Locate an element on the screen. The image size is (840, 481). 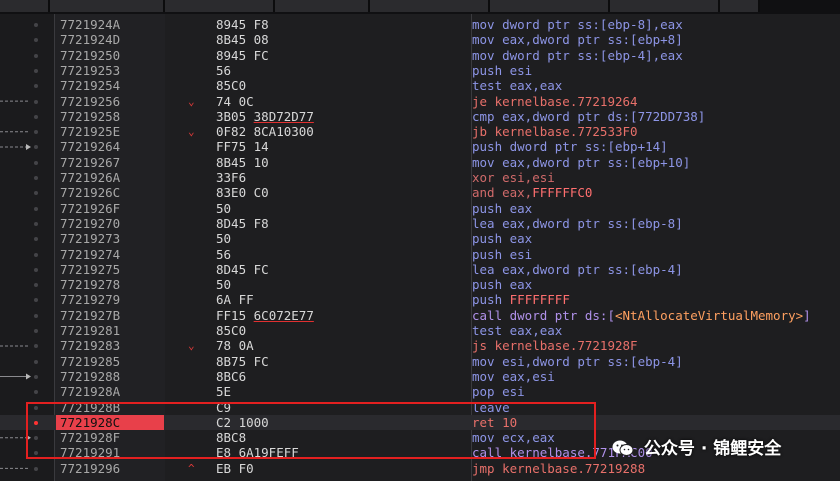
instruction-text: push dword ptr ss:[ebp+14] is located at coordinates (570, 146).